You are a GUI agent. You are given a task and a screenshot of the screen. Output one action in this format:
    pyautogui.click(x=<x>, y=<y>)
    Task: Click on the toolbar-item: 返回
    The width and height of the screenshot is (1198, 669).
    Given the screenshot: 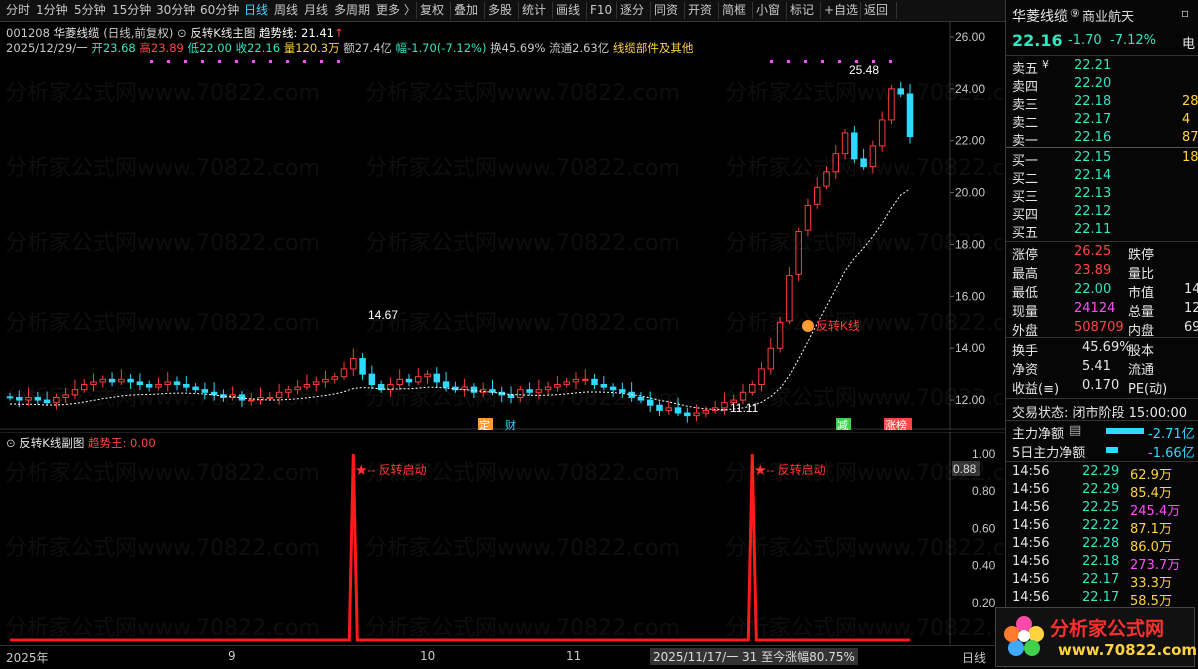 What is the action you would take?
    pyautogui.click(x=876, y=10)
    